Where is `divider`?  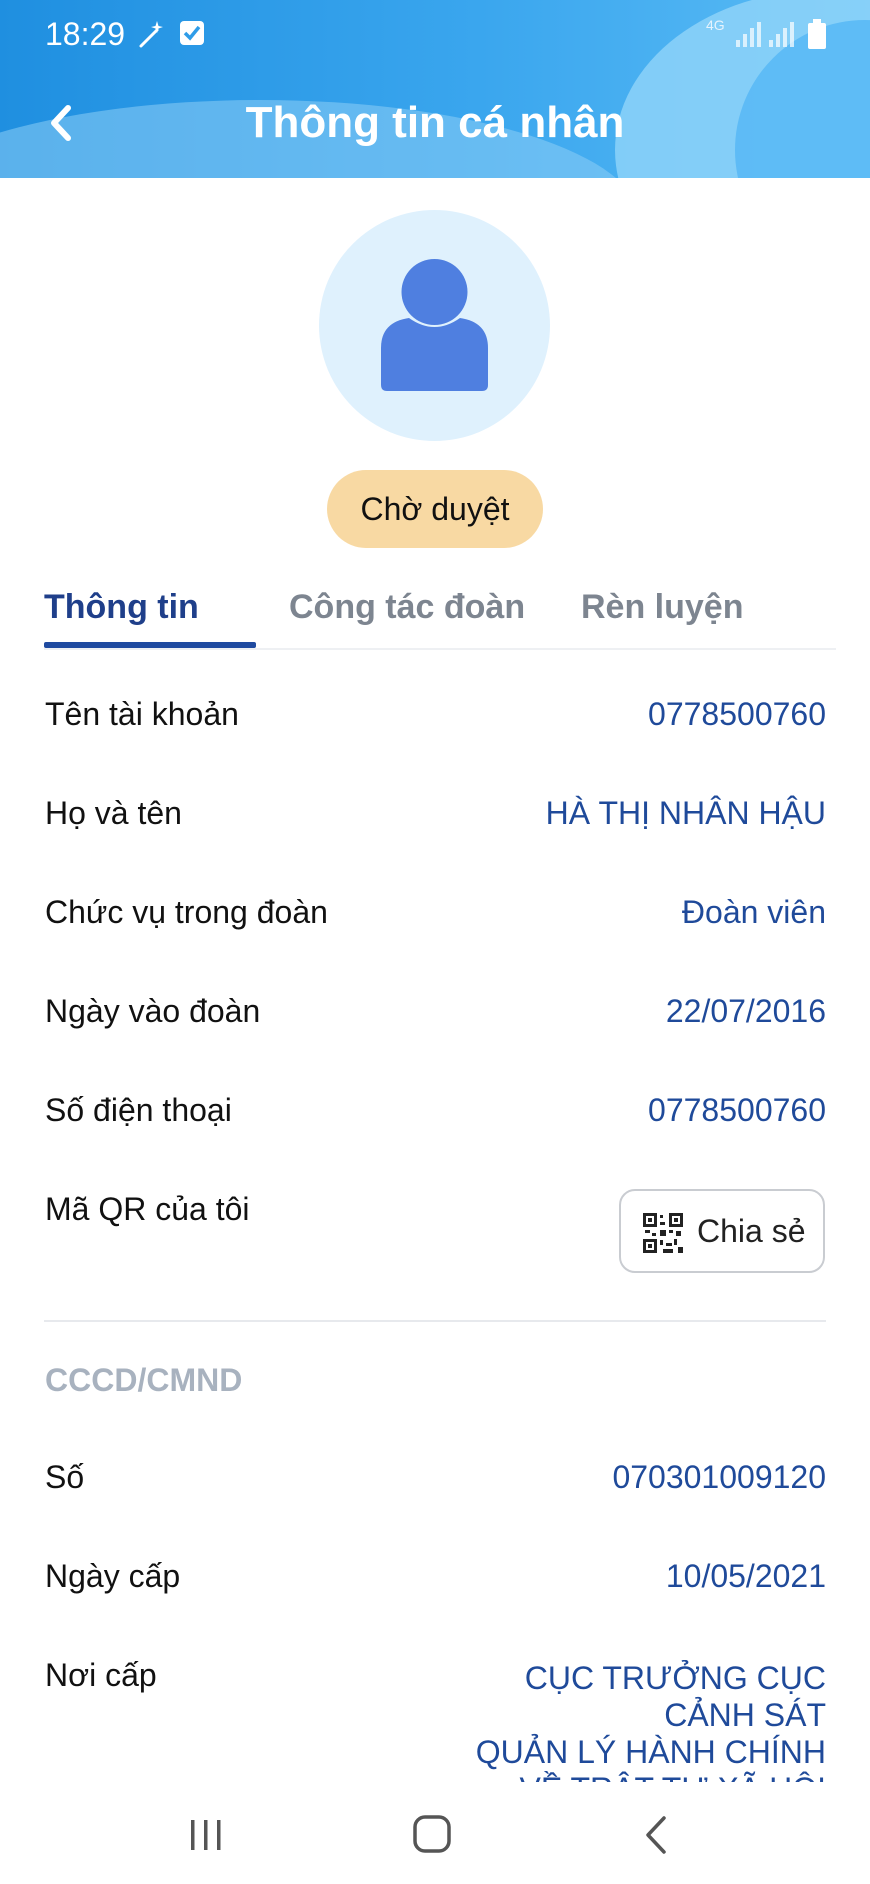
divider is located at coordinates (435, 1321).